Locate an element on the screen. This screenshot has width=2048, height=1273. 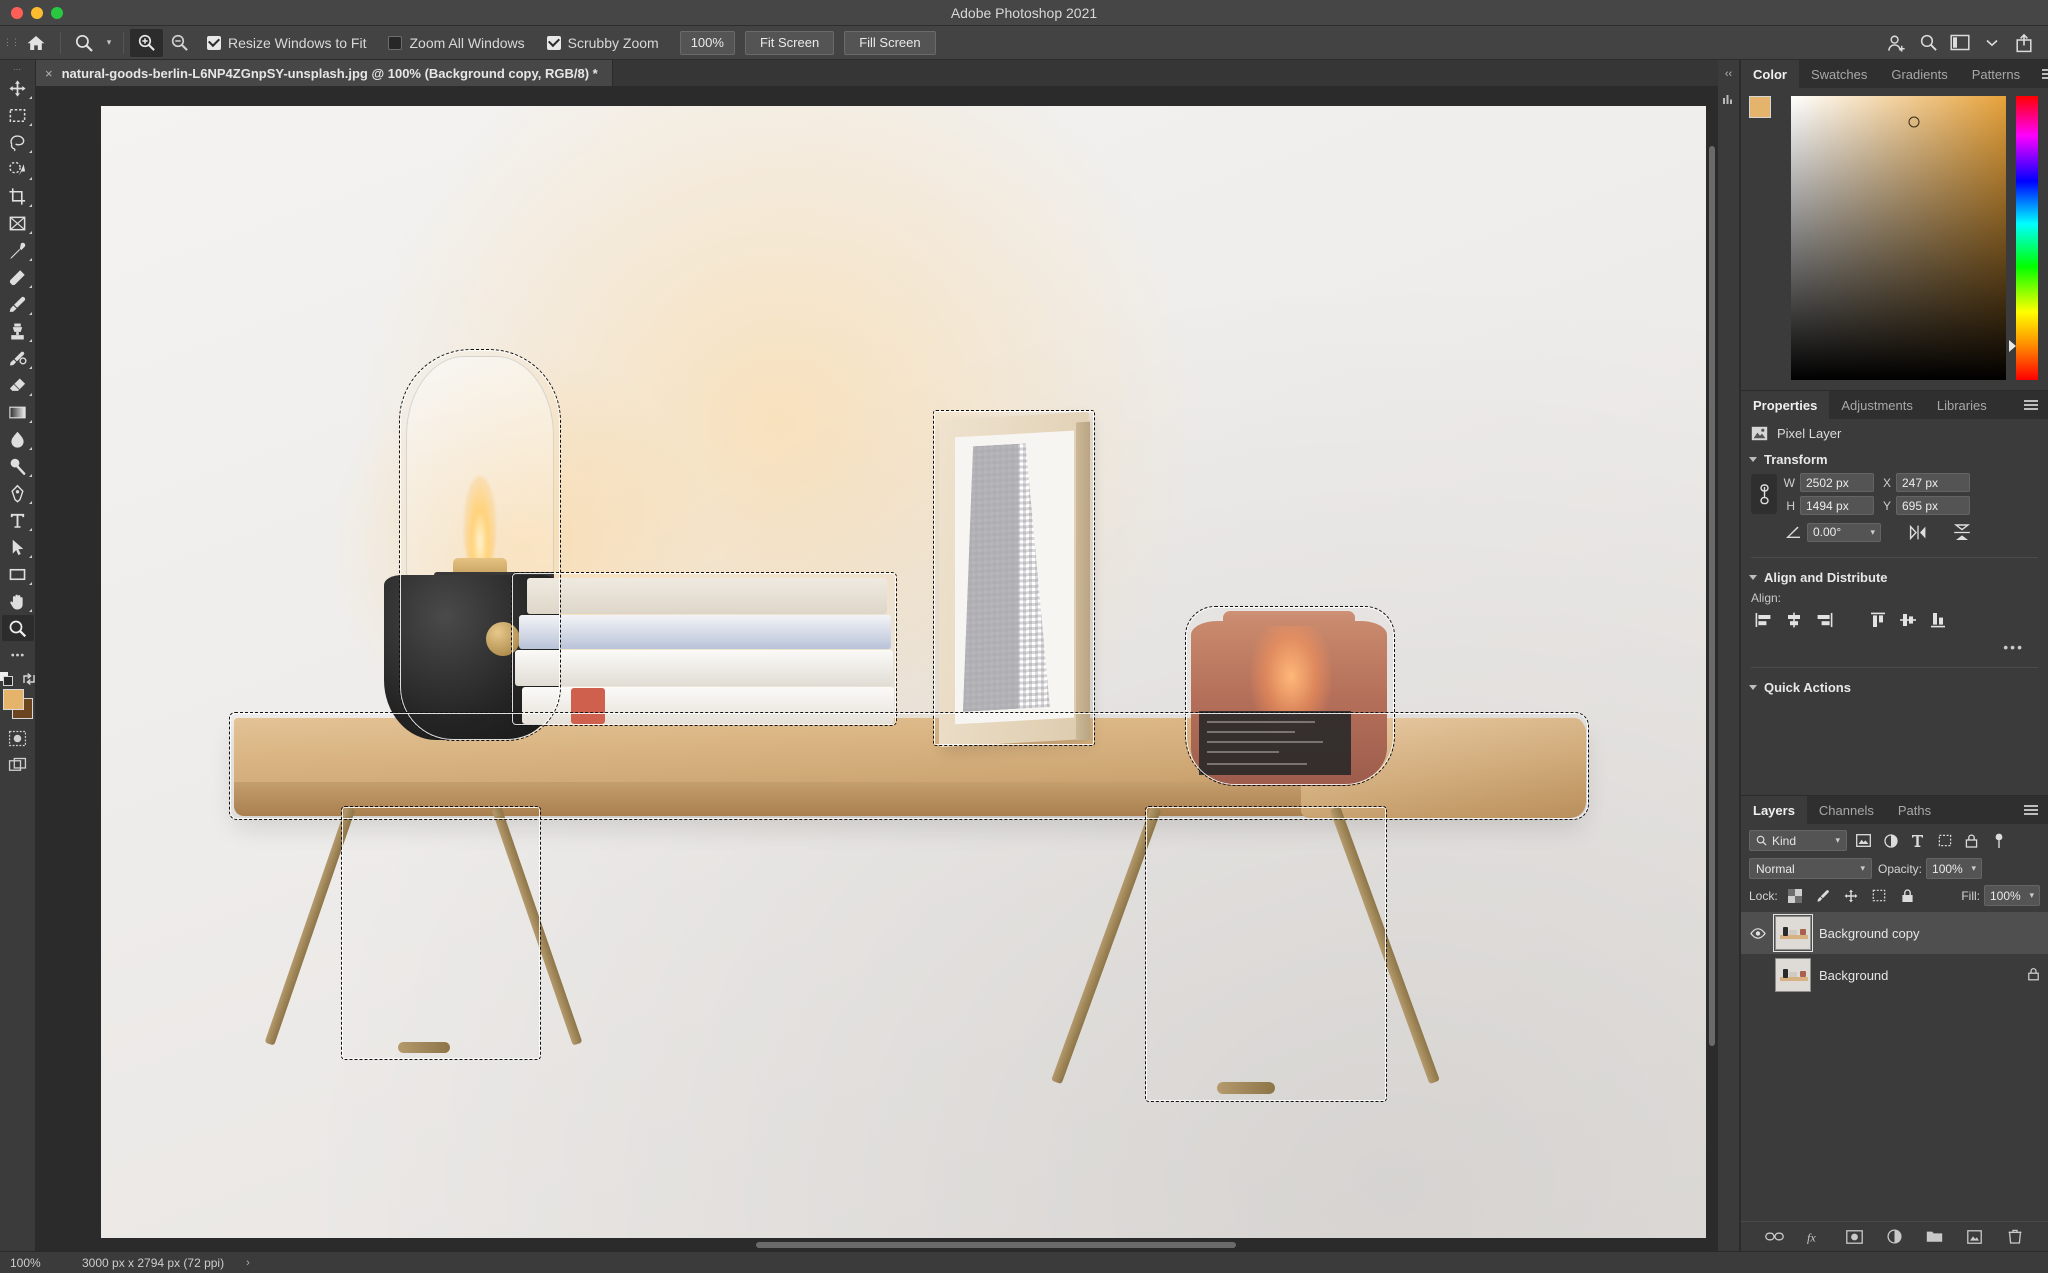
eraser-tool is located at coordinates (18, 385).